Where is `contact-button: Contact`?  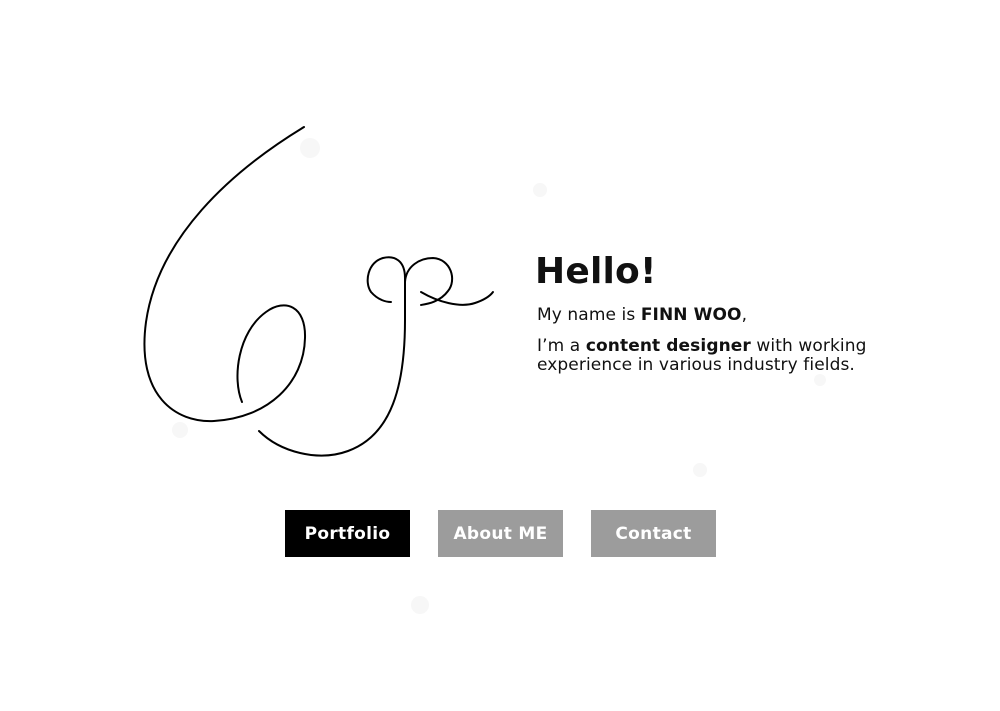
contact-button: Contact is located at coordinates (653, 533).